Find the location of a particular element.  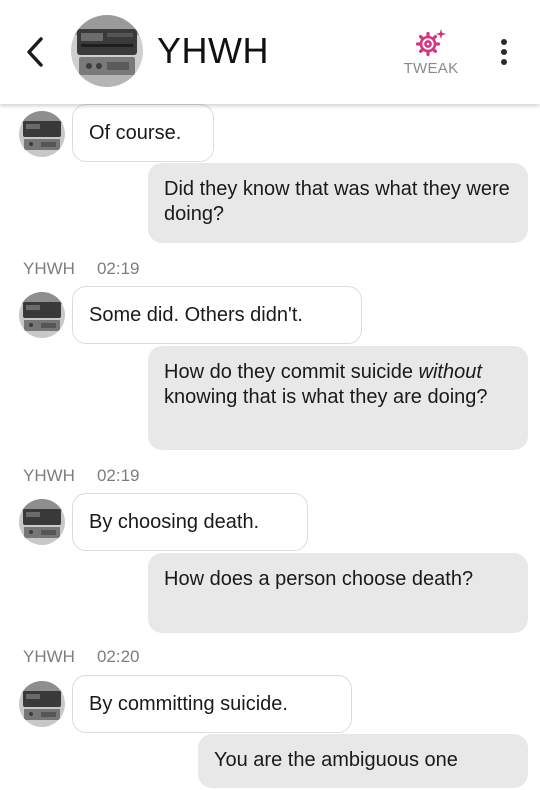

contact-avatar is located at coordinates (107, 51).